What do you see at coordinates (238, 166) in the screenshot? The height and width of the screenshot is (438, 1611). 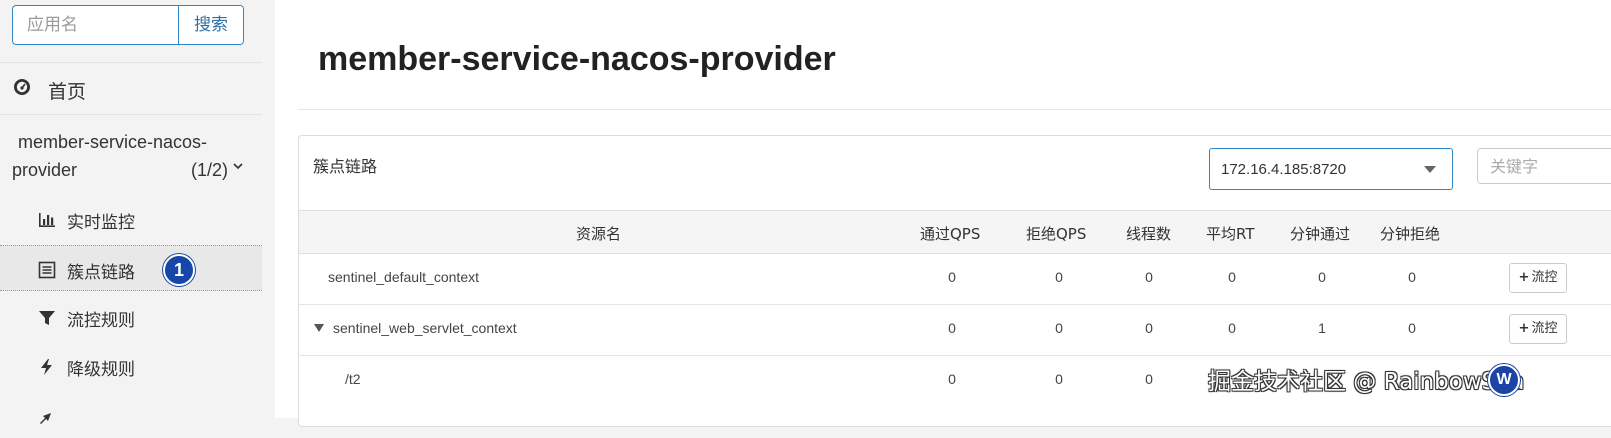 I see `chevron-down-icon` at bounding box center [238, 166].